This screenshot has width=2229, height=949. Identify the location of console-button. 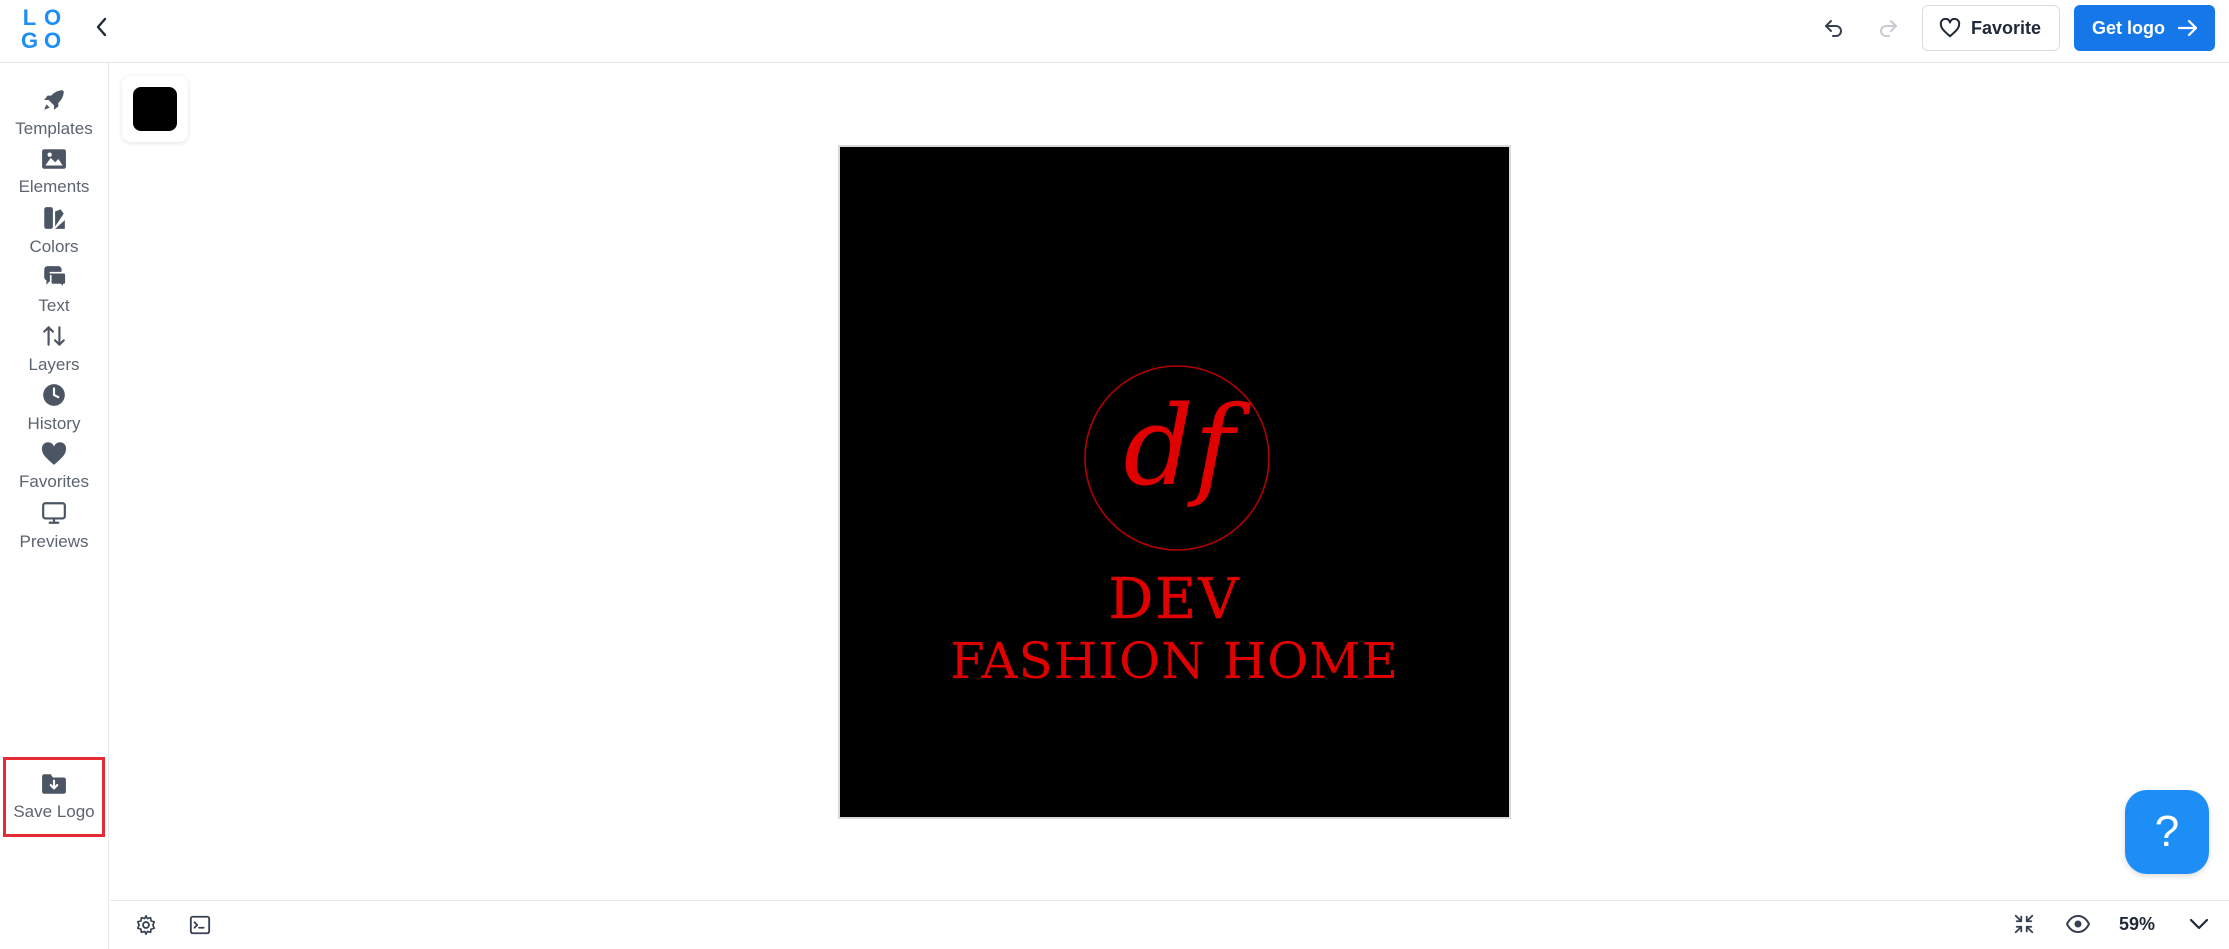
(200, 925).